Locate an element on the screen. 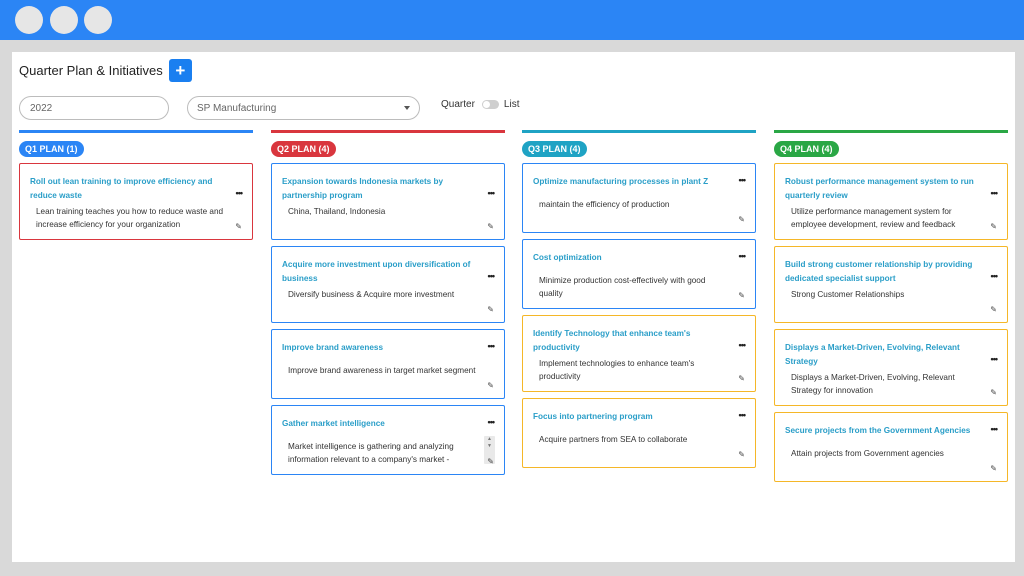 This screenshot has height=576, width=1024. company-value: SP Manufacturing is located at coordinates (237, 108).